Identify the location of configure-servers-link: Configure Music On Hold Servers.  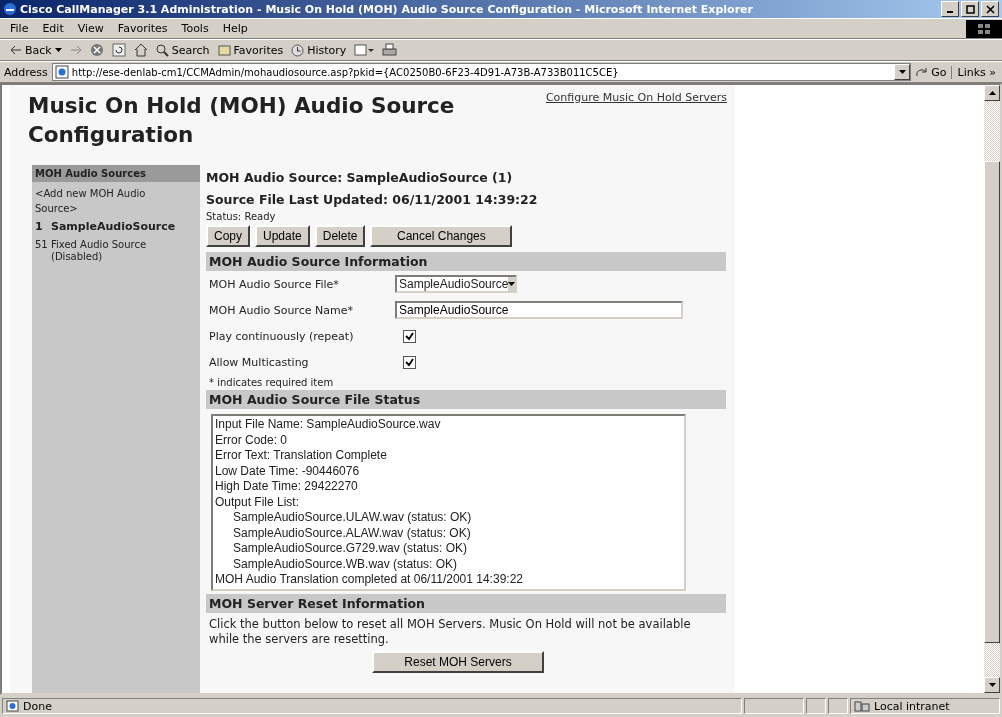
(636, 97).